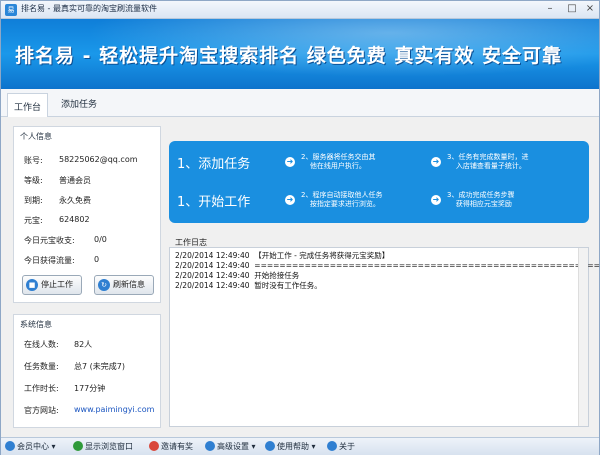 This screenshot has width=600, height=455. I want to click on guide-step3-reward: 3、成功完成任务步骤 获得相应元宝奖励, so click(481, 199).